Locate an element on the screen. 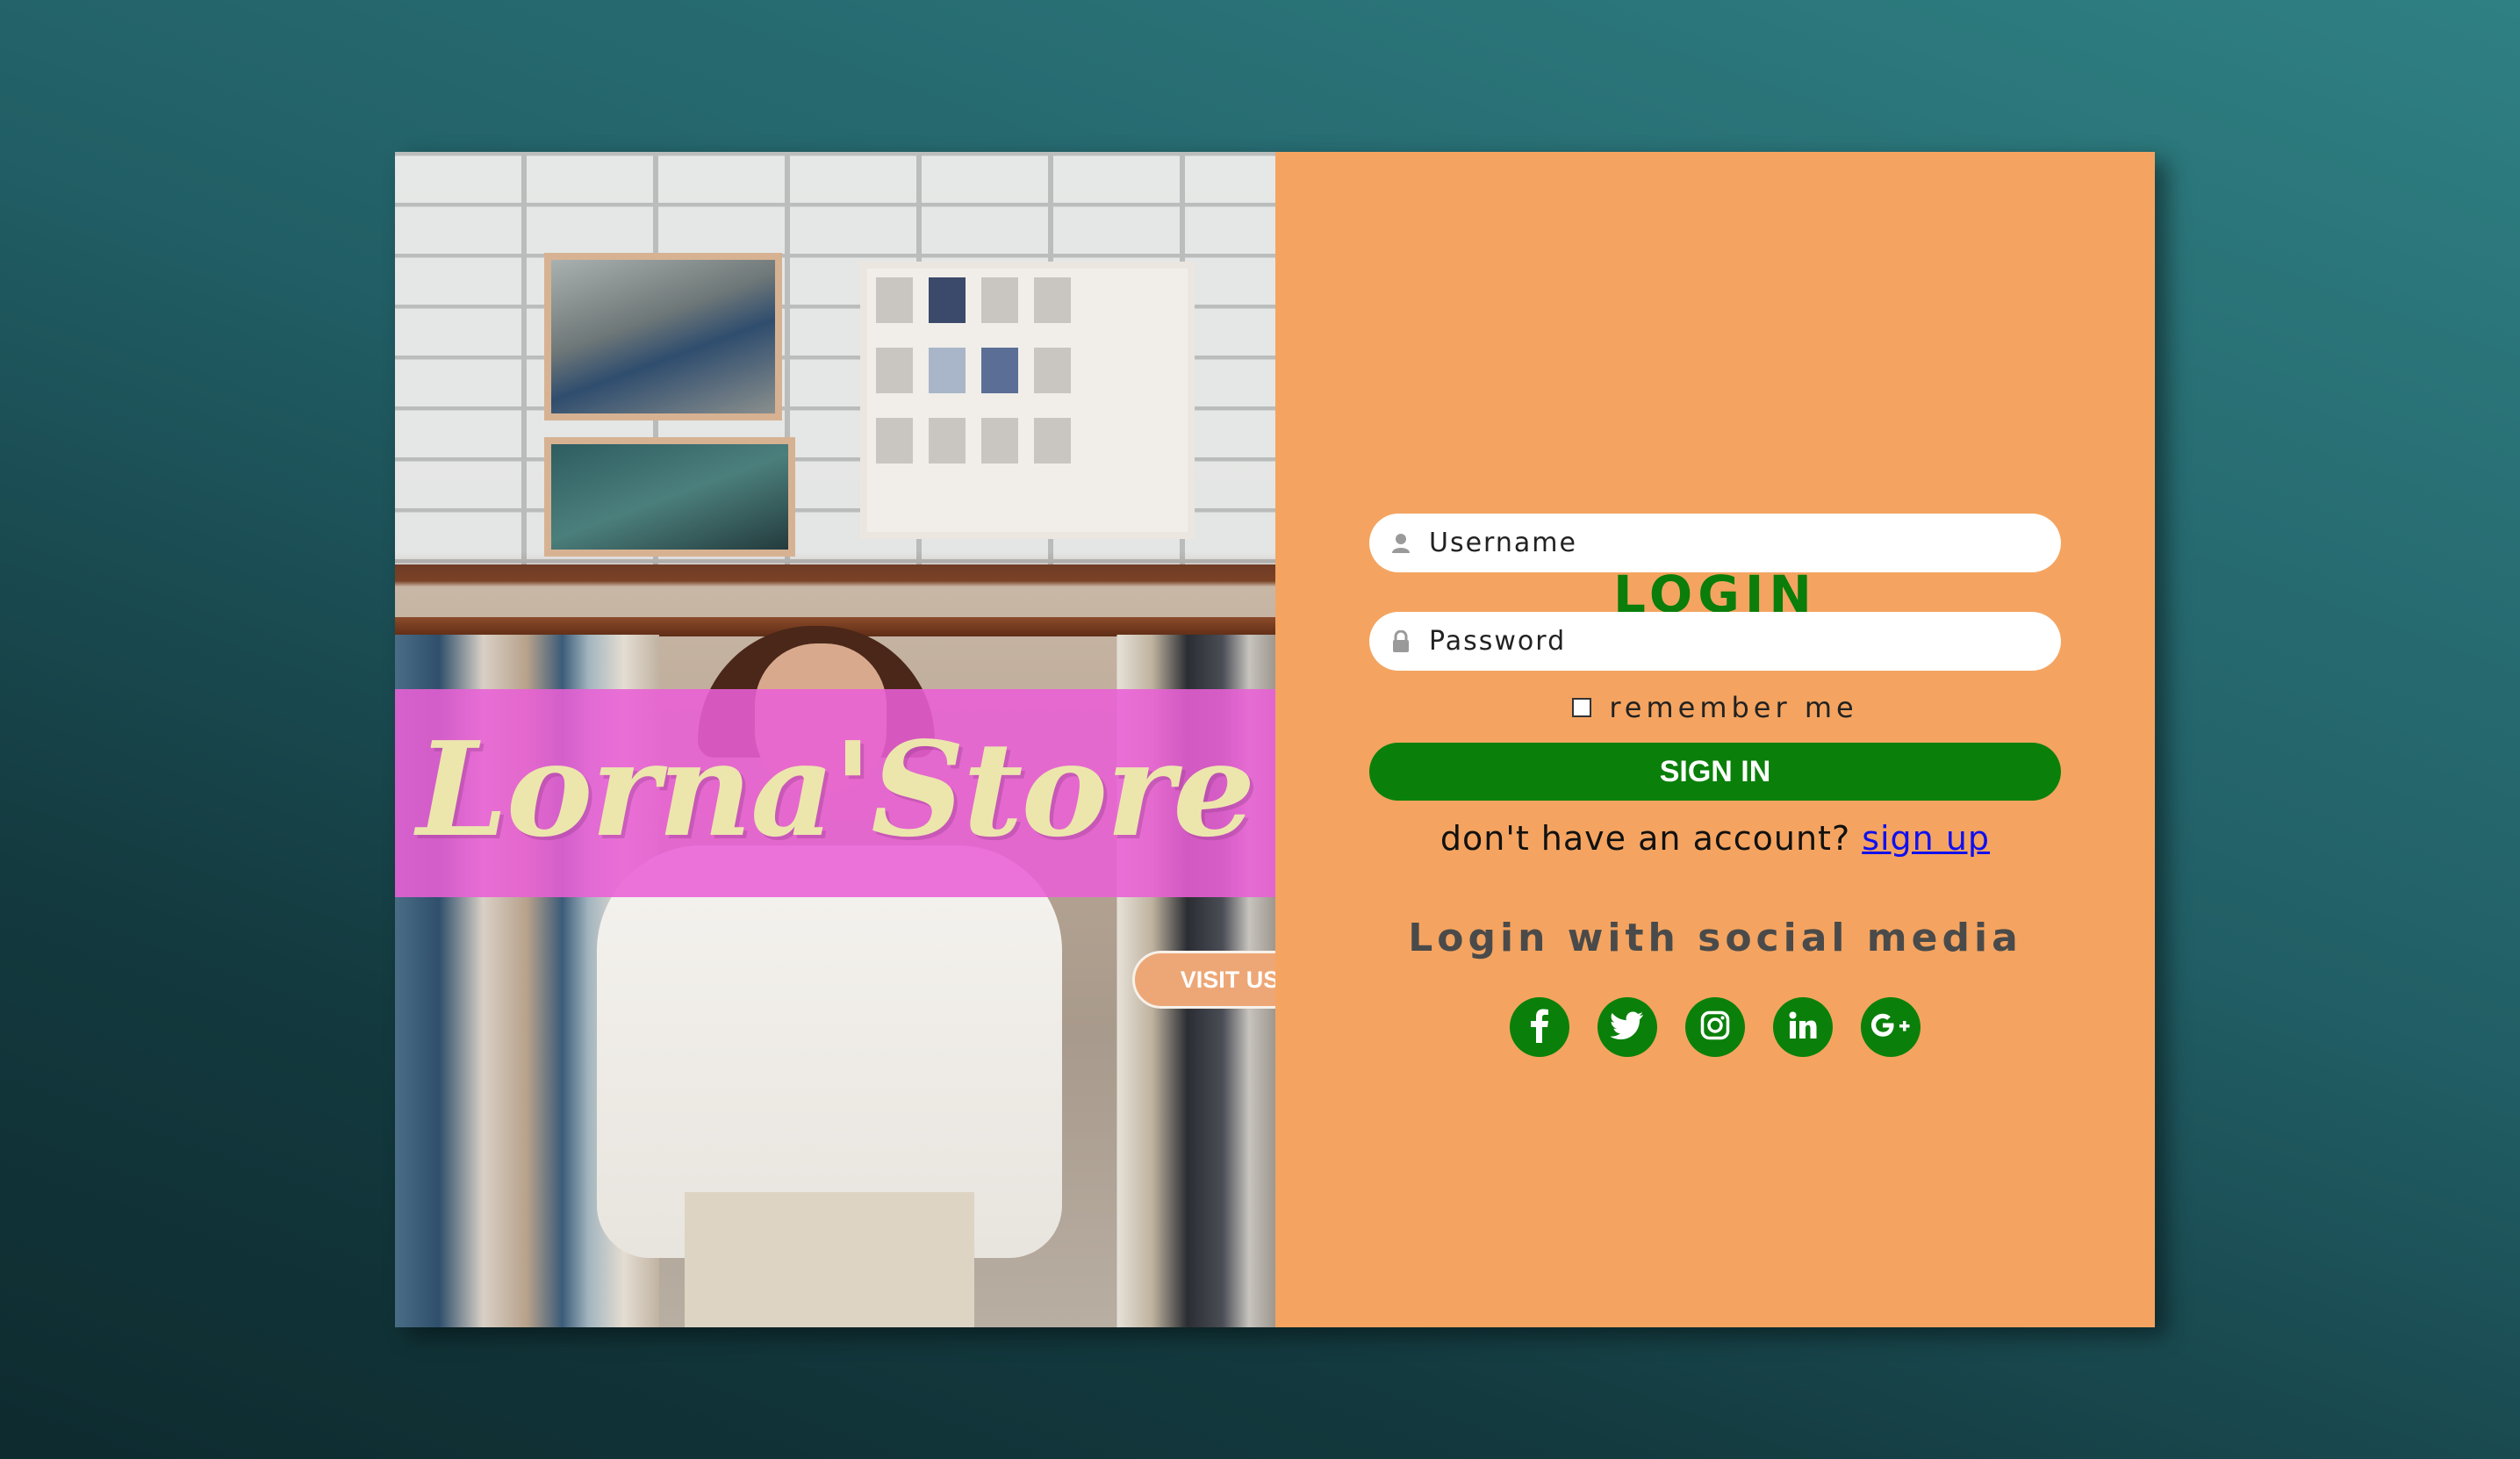 The width and height of the screenshot is (2520, 1459). twitter-button is located at coordinates (1627, 1027).